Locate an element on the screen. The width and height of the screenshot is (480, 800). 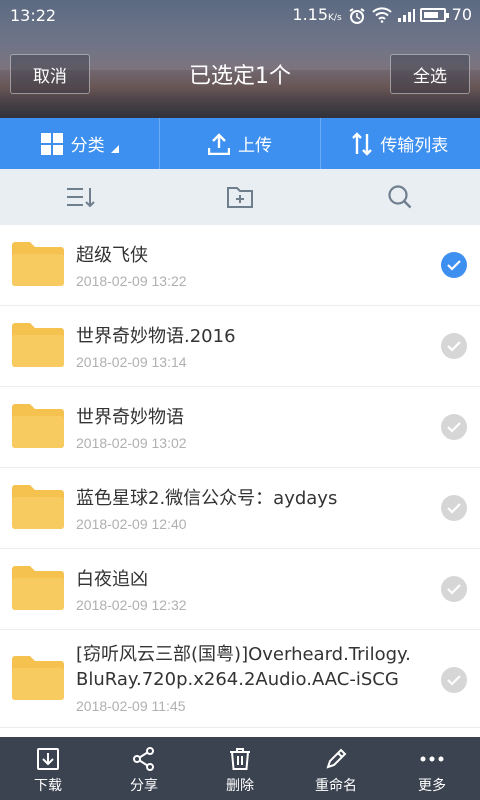
pencil-icon is located at coordinates (336, 758).